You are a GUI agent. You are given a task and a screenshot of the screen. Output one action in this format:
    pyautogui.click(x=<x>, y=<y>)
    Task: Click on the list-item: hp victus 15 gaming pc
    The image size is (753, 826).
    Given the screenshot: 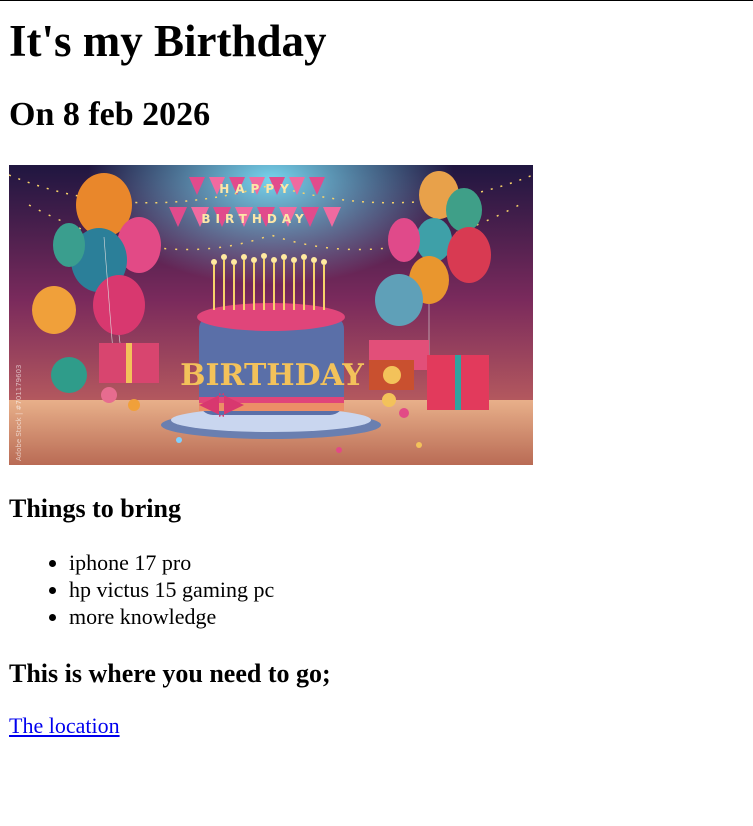 What is the action you would take?
    pyautogui.click(x=406, y=589)
    